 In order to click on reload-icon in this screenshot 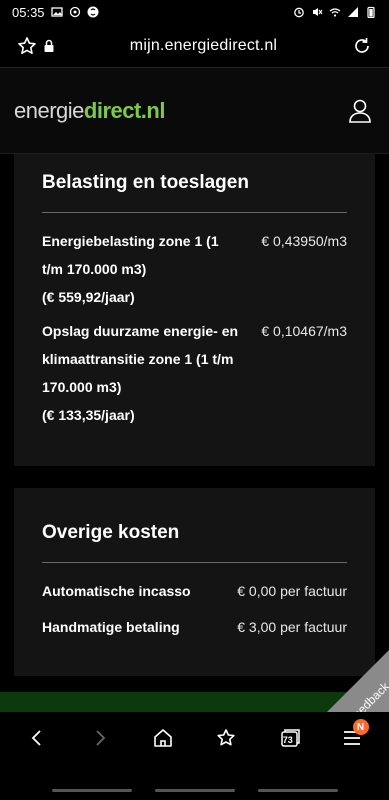, I will do `click(362, 46)`.